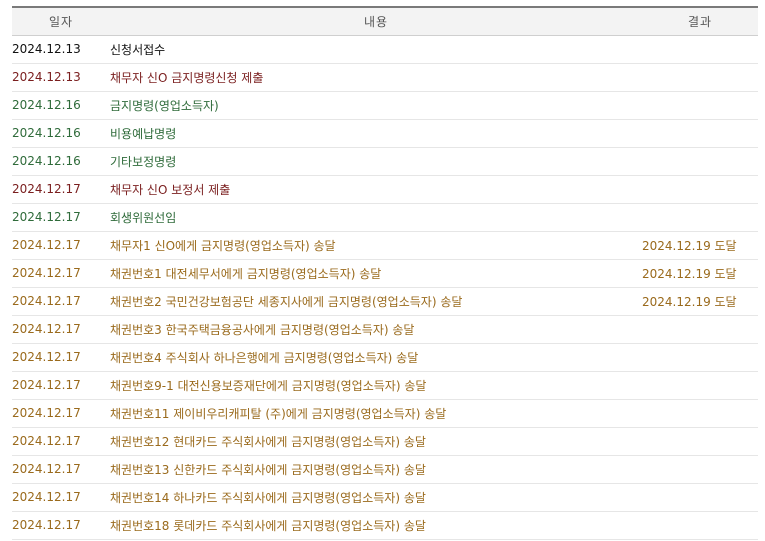 The height and width of the screenshot is (541, 765). I want to click on row-content: 기타보정명령, so click(376, 161).